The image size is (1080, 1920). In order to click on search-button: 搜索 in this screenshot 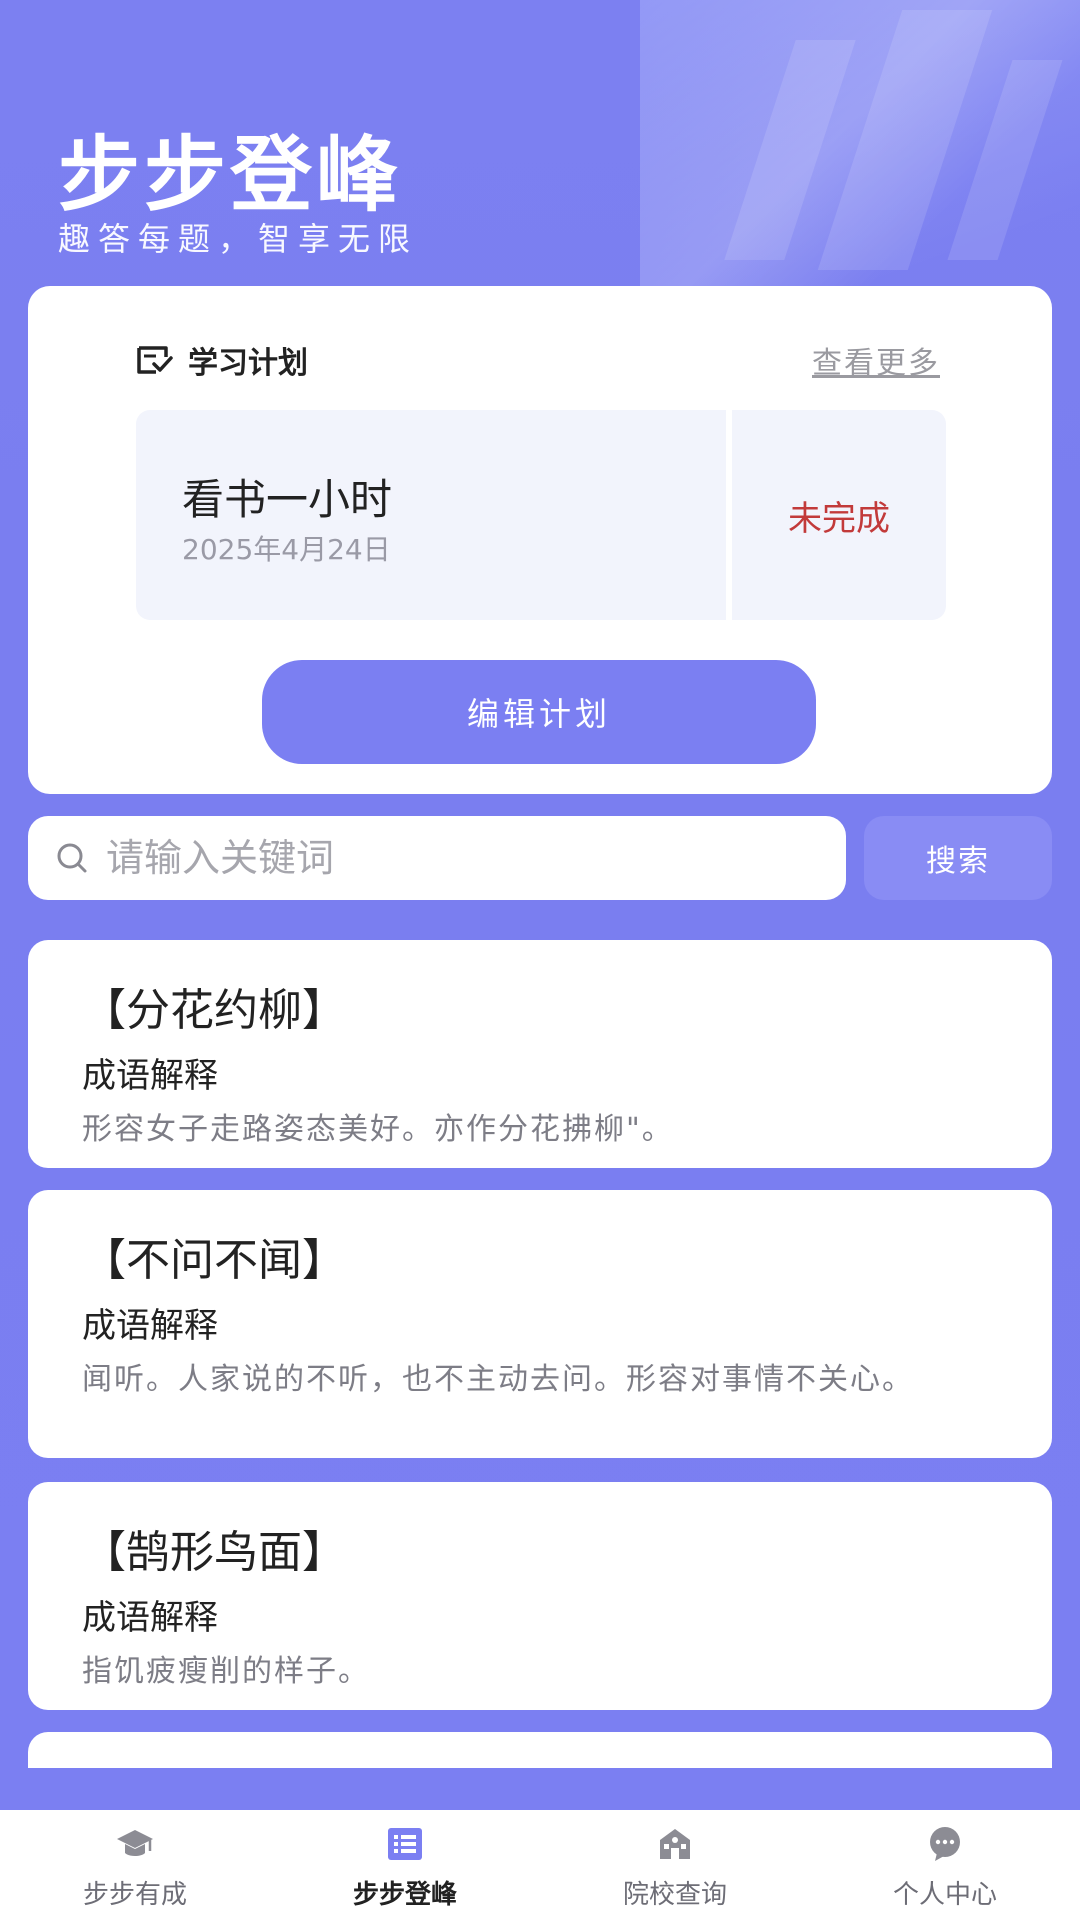, I will do `click(958, 858)`.